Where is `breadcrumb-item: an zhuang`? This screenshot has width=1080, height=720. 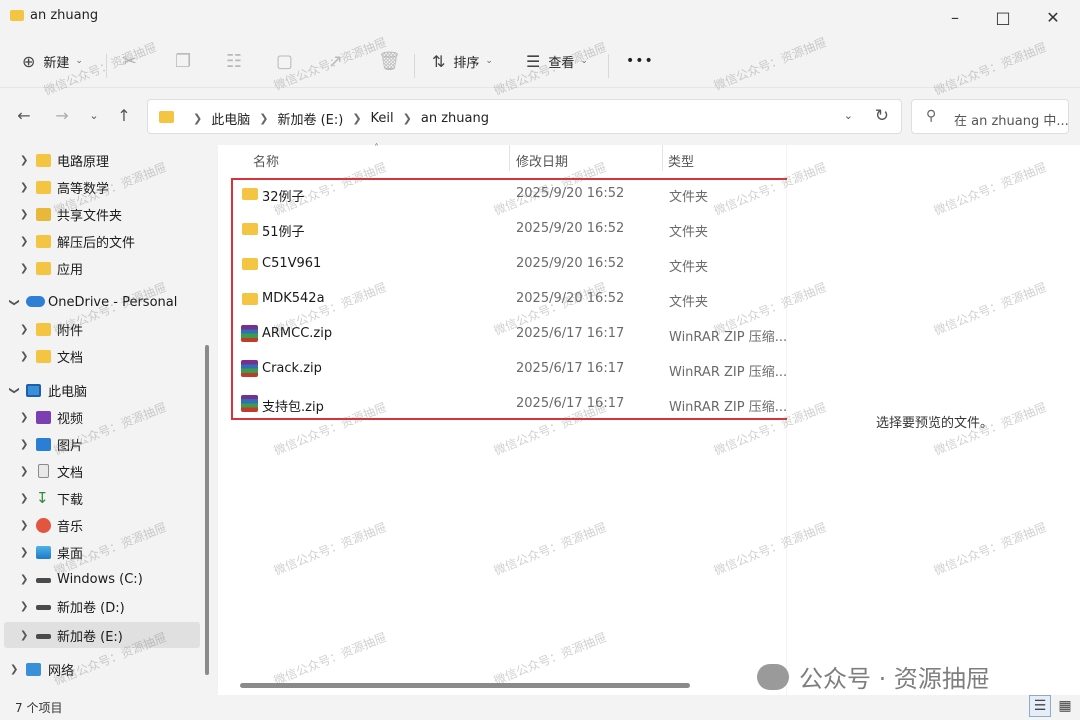
breadcrumb-item: an zhuang is located at coordinates (455, 118).